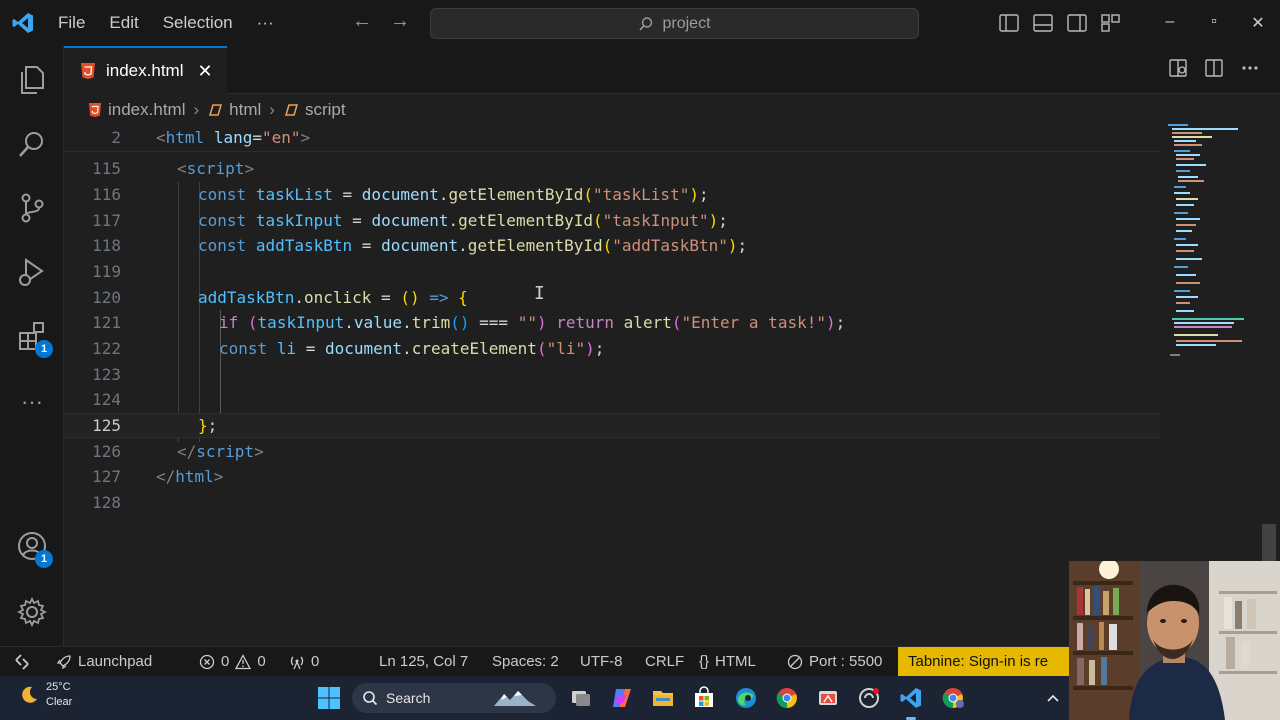 The height and width of the screenshot is (720, 1280). What do you see at coordinates (727, 661) in the screenshot?
I see `language-mode: {} HTML` at bounding box center [727, 661].